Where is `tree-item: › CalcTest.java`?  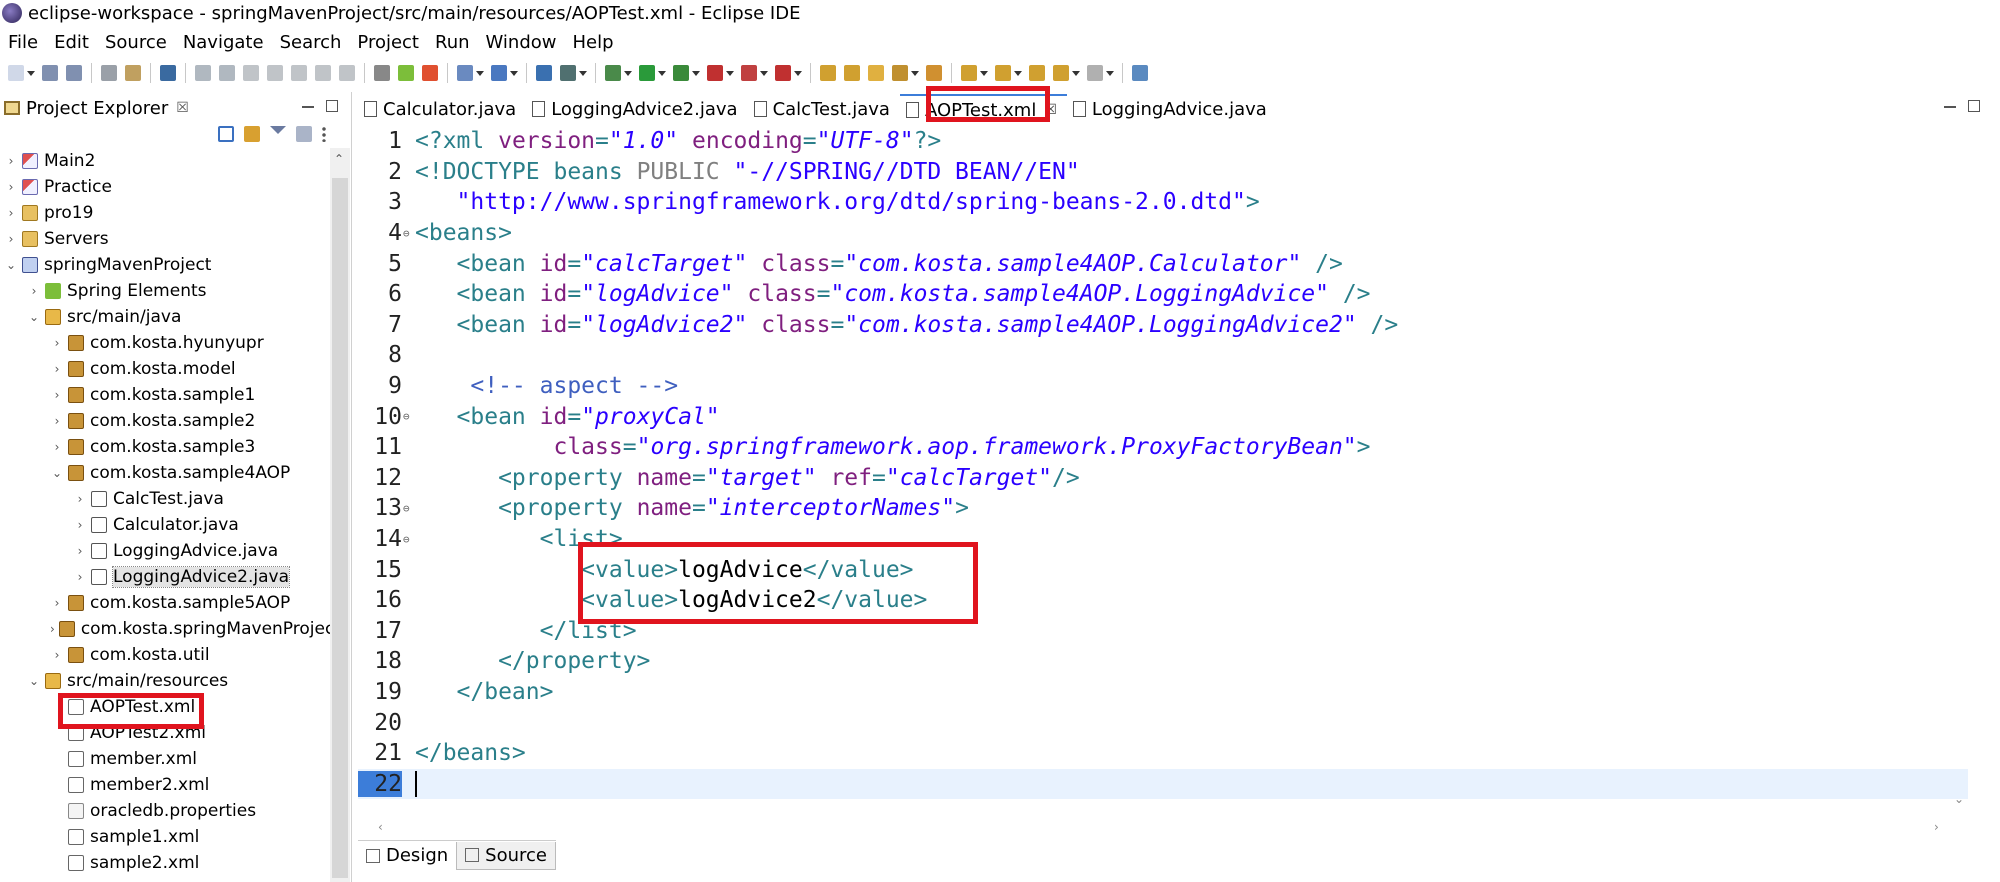 tree-item: › CalcTest.java is located at coordinates (165, 499).